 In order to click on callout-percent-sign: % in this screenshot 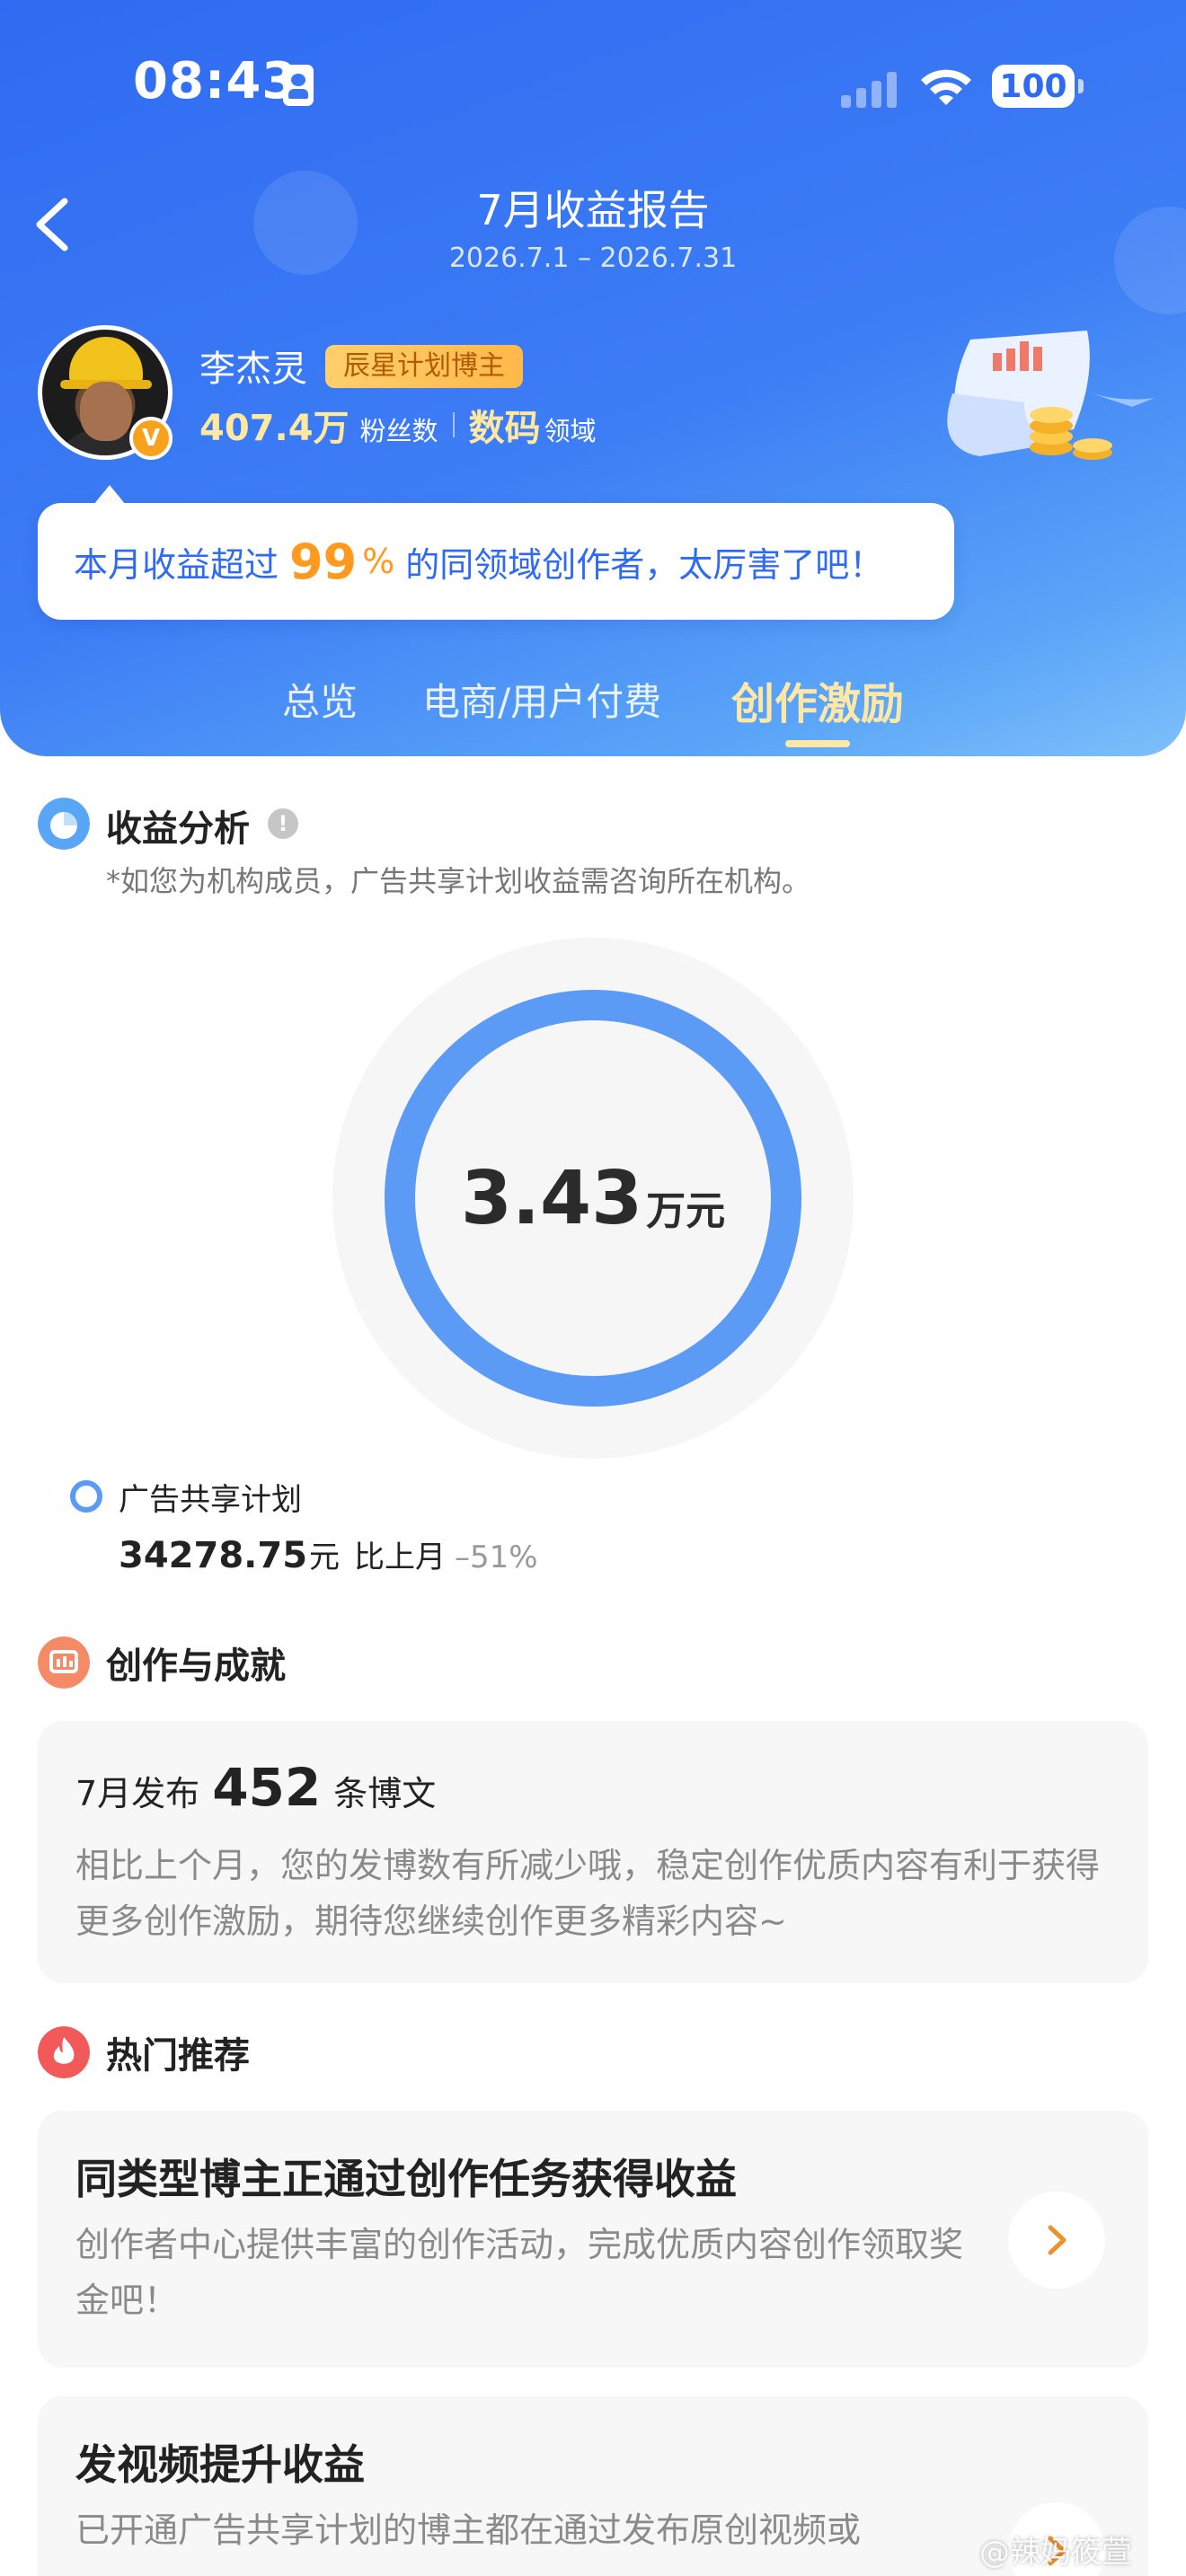, I will do `click(378, 561)`.